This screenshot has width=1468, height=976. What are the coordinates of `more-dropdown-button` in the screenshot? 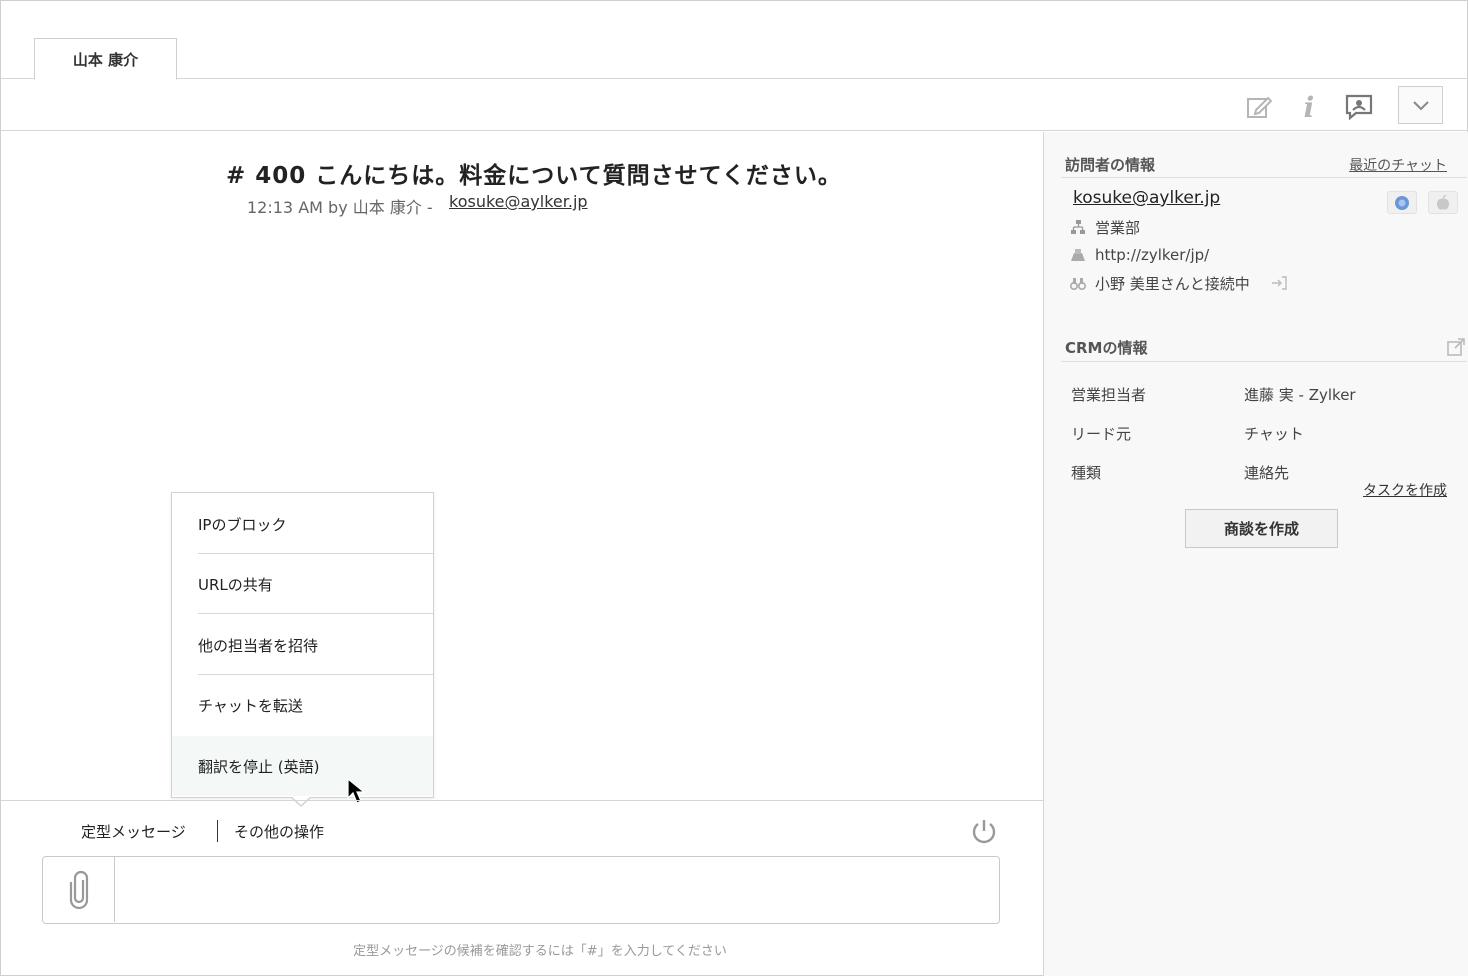 It's located at (1420, 105).